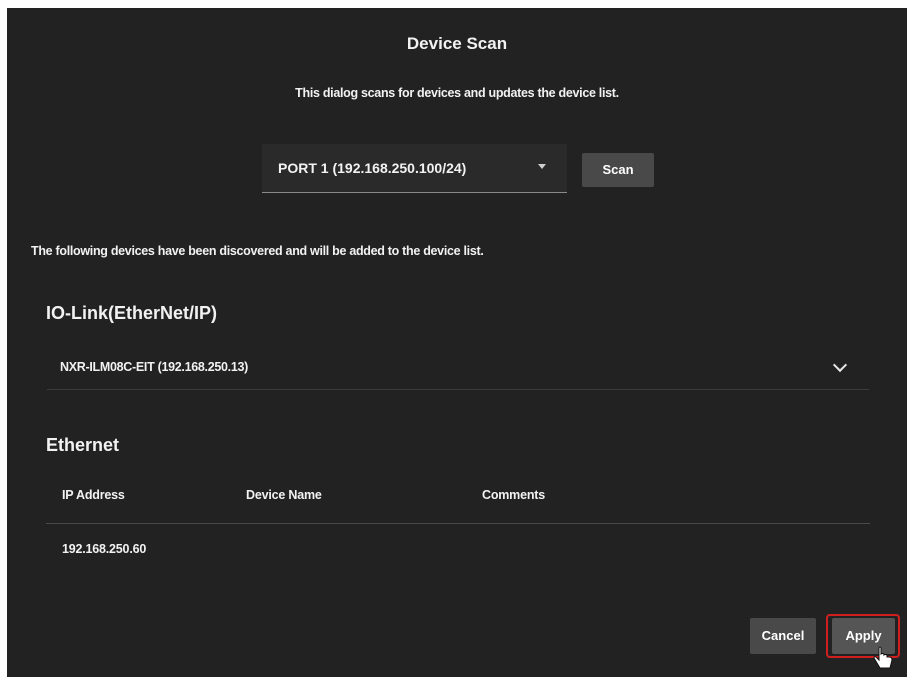  Describe the element at coordinates (83, 445) in the screenshot. I see `ethernet-section-heading: Ethernet` at that location.